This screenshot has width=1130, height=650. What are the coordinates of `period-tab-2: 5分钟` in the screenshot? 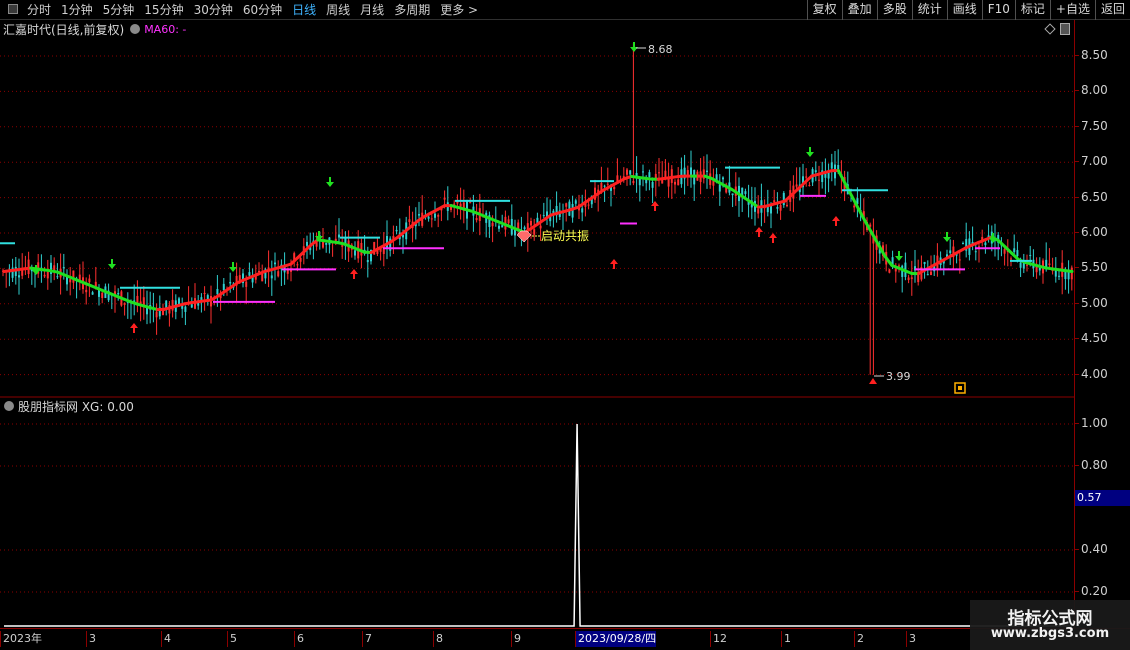 It's located at (119, 10).